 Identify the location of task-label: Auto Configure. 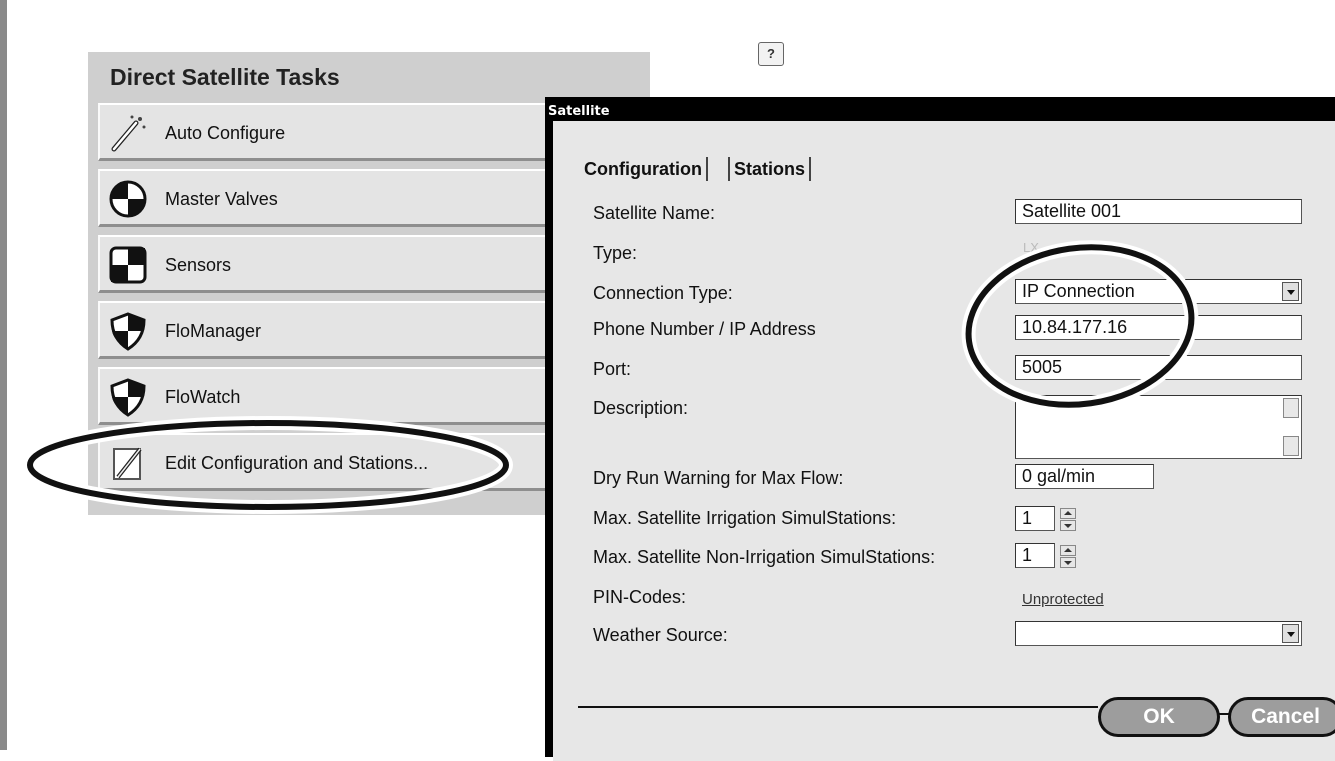
(225, 133).